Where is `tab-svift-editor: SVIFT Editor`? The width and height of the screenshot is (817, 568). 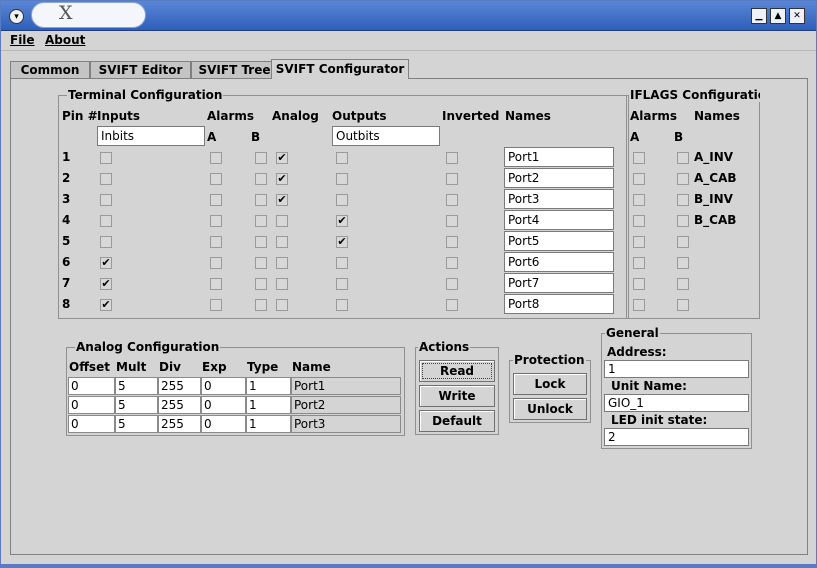 tab-svift-editor: SVIFT Editor is located at coordinates (140, 70).